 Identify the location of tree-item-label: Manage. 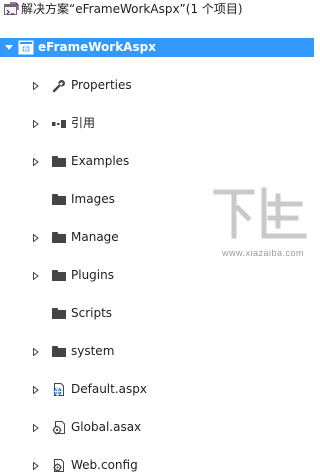
(95, 237).